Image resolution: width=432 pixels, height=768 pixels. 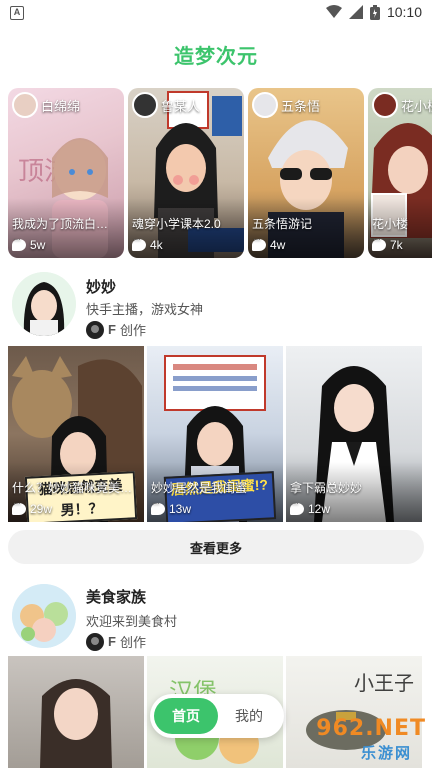 What do you see at coordinates (116, 597) in the screenshot?
I see `creator-name: 美食家族` at bounding box center [116, 597].